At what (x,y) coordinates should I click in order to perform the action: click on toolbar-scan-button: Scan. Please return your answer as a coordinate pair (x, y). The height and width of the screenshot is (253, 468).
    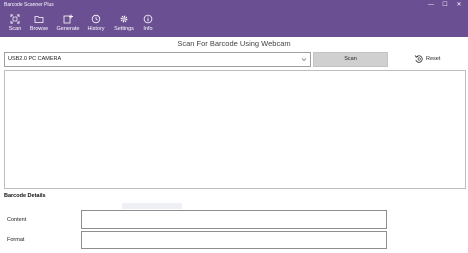
    Looking at the image, I should click on (15, 24).